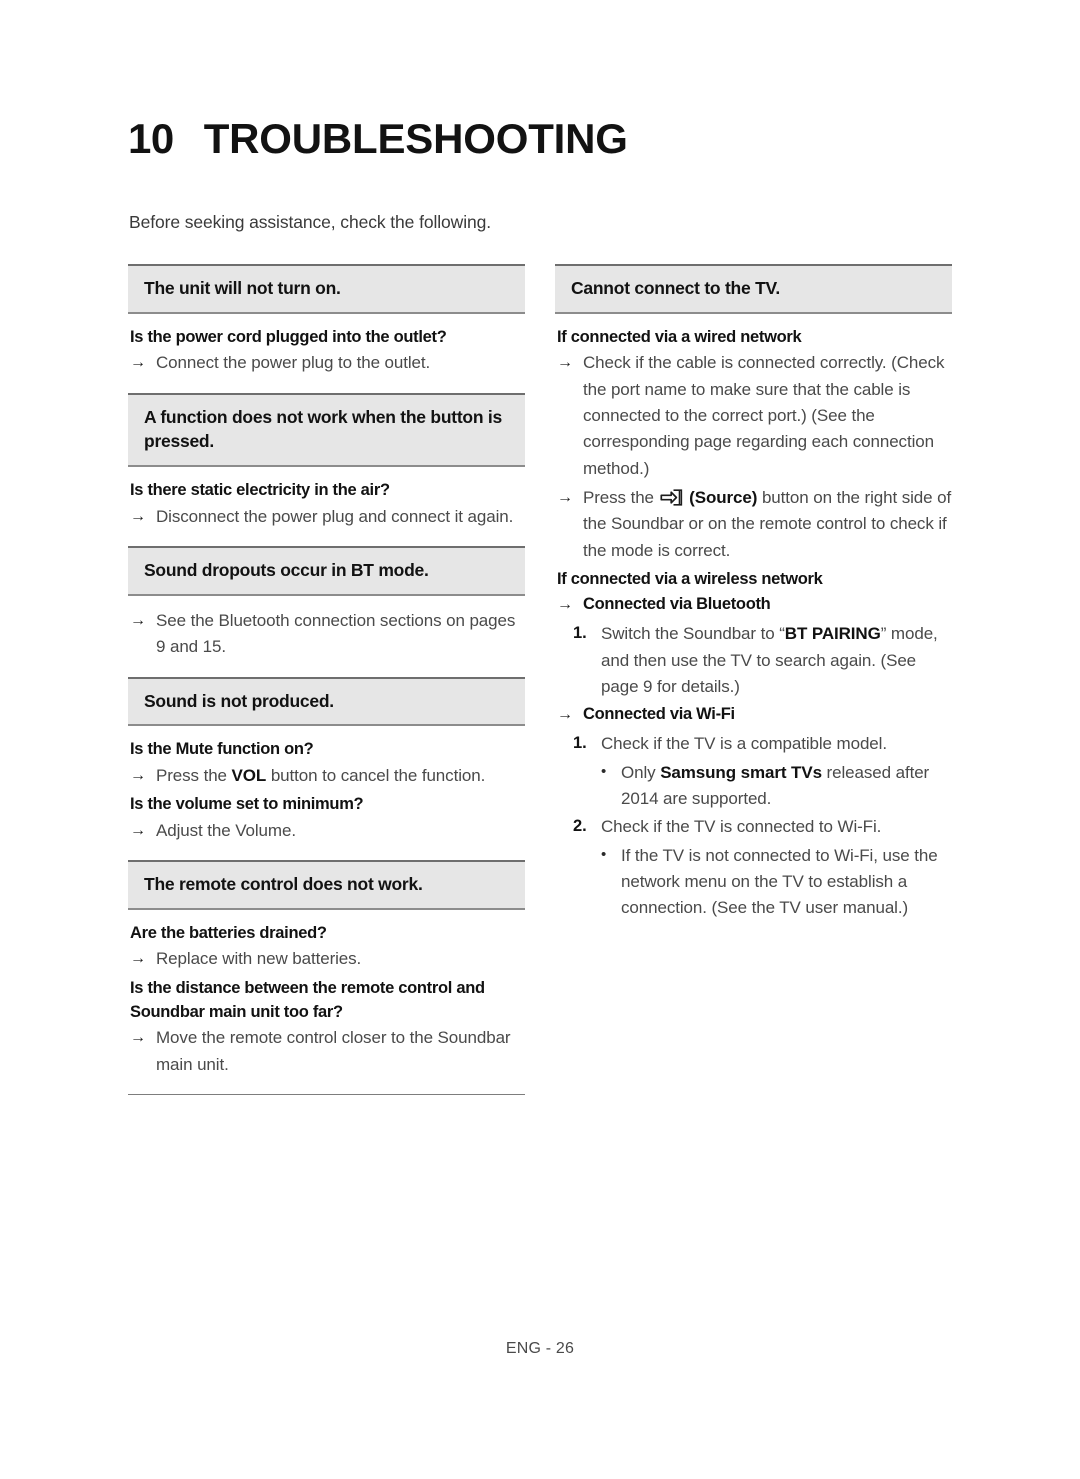 The image size is (1080, 1479). I want to click on body-text: Check if the TV is connected to Wi-Fi., so click(741, 827).